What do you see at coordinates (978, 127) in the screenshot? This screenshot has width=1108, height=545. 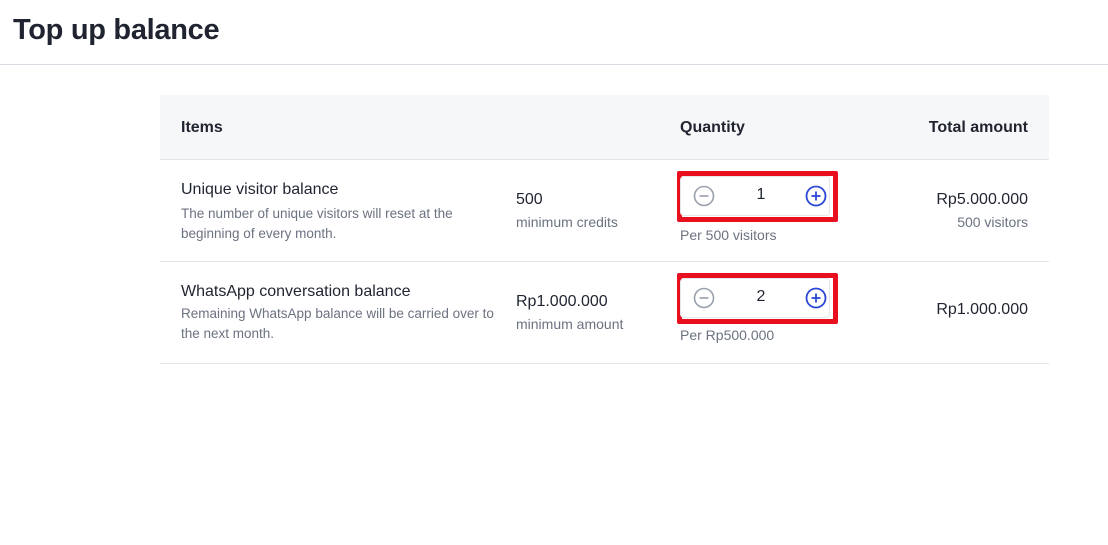 I see `header-total-amount: Total amount` at bounding box center [978, 127].